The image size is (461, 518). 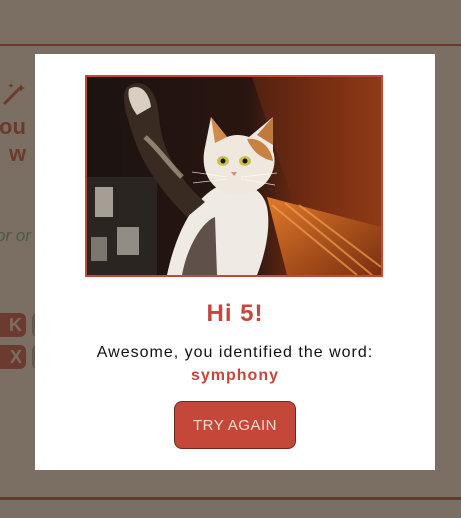 I want to click on keyboard-key: X, so click(x=13, y=357).